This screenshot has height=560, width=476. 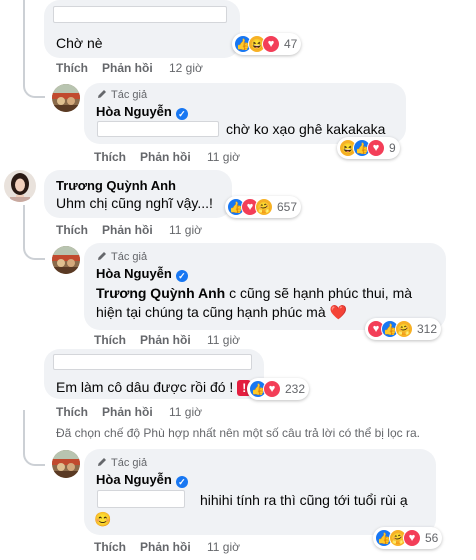 What do you see at coordinates (116, 186) in the screenshot?
I see `commenter-name: Trương Quỳnh Anh` at bounding box center [116, 186].